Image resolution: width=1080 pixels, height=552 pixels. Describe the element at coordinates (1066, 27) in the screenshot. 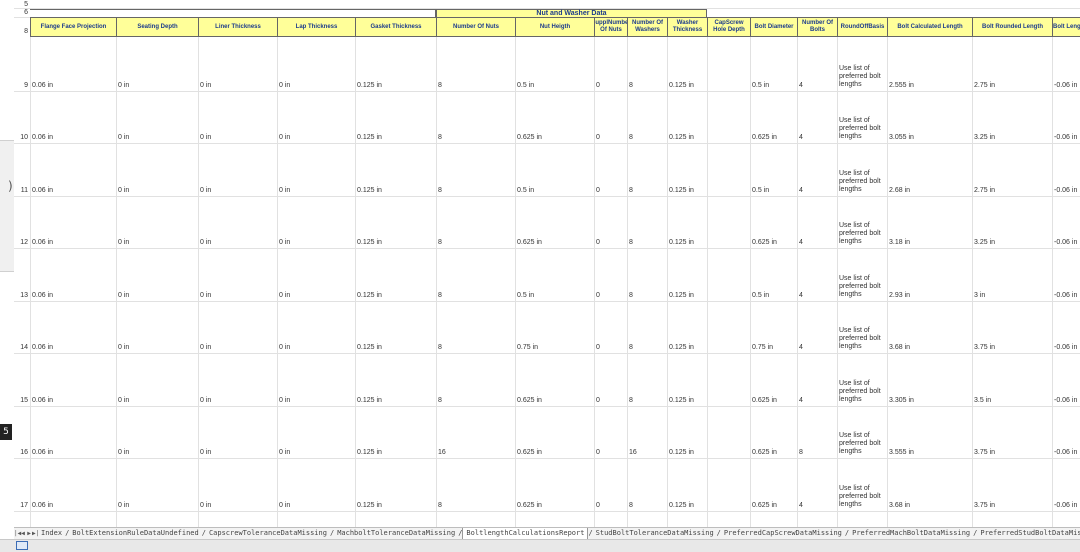

I see `column-header: Bolt Length T` at that location.